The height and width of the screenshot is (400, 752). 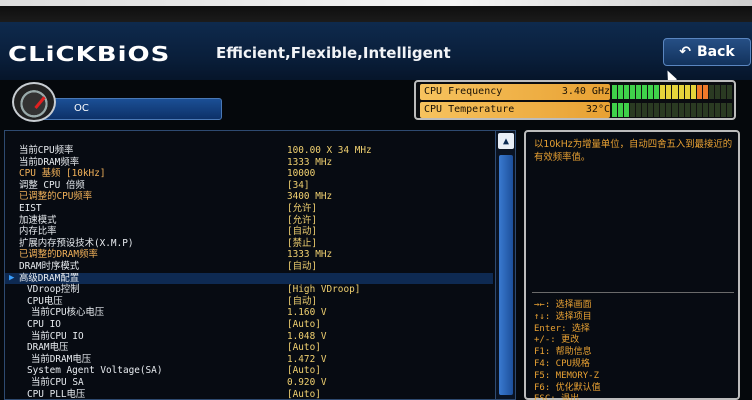 I want to click on oc-label: OC, so click(x=81, y=108).